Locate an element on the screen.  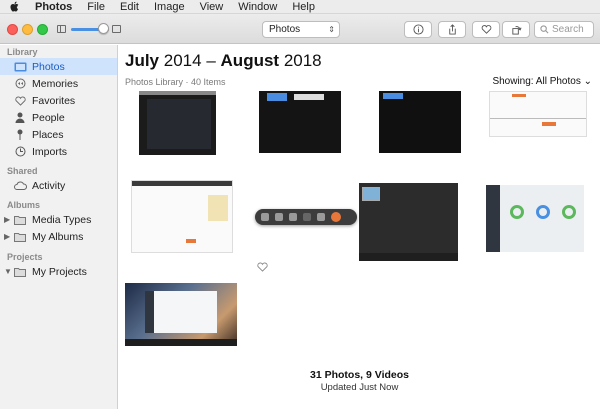
sidebar-item-my-projects: ▼ My Projects is located at coordinates (58, 271).